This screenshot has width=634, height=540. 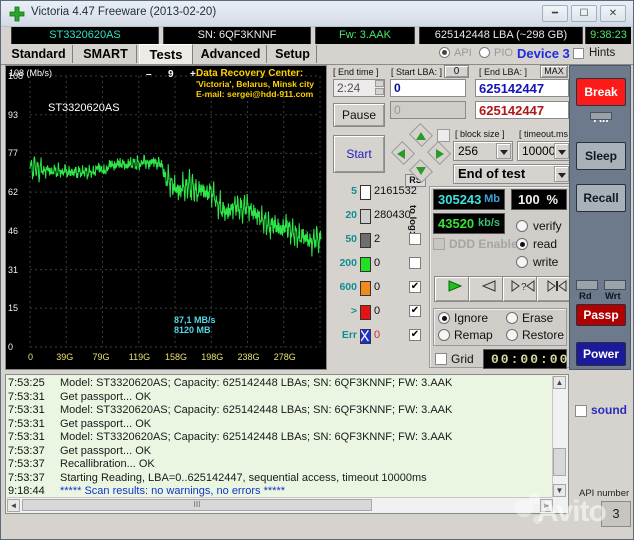 What do you see at coordinates (484, 52) in the screenshot?
I see `pio-radio` at bounding box center [484, 52].